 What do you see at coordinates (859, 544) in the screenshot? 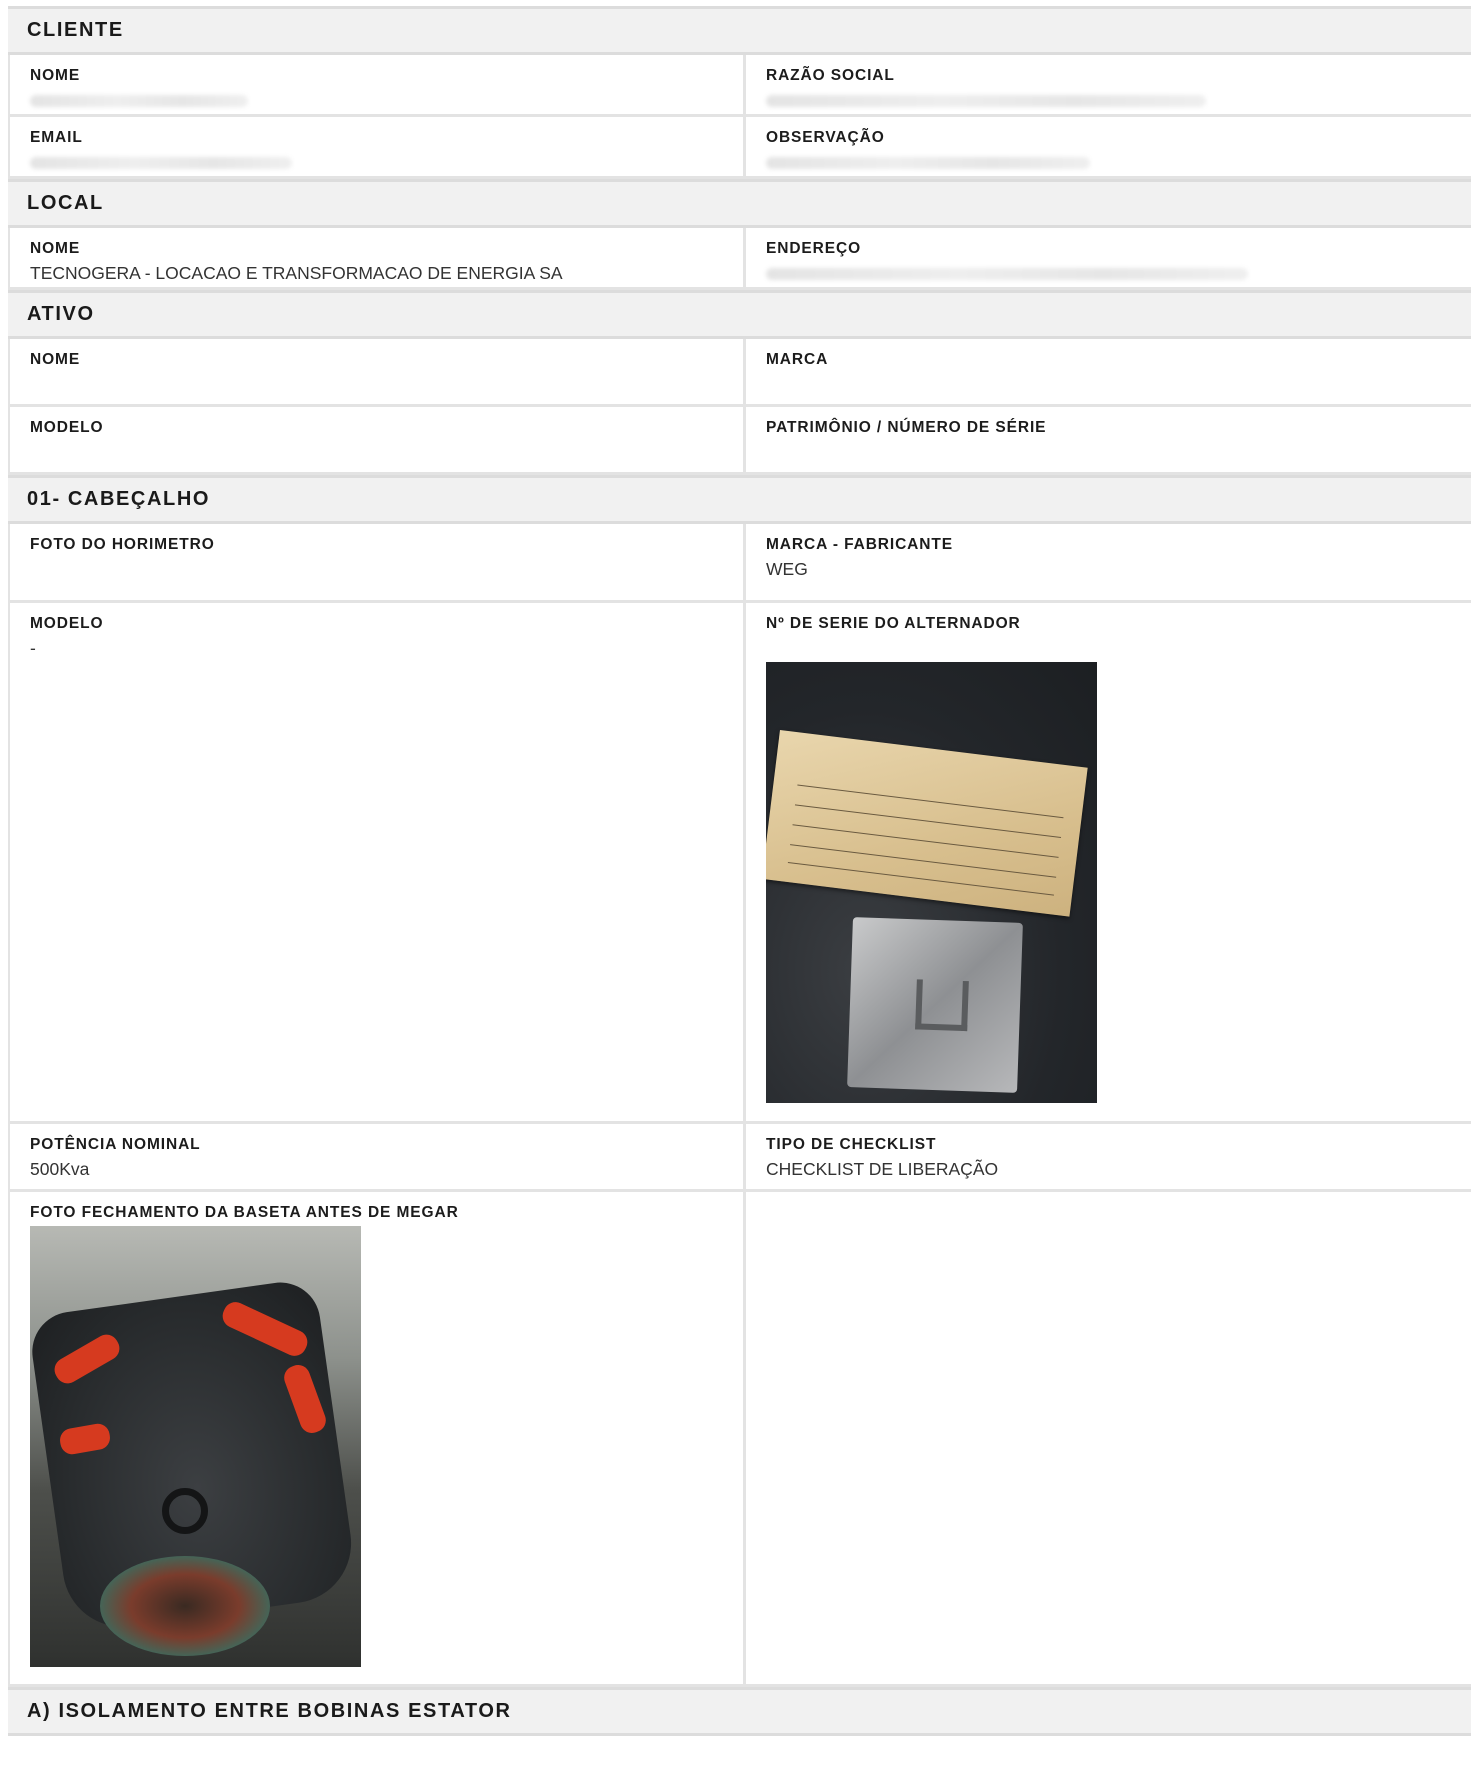
I see `marca-fabricante-label: MARCA - FABRICANTE` at bounding box center [859, 544].